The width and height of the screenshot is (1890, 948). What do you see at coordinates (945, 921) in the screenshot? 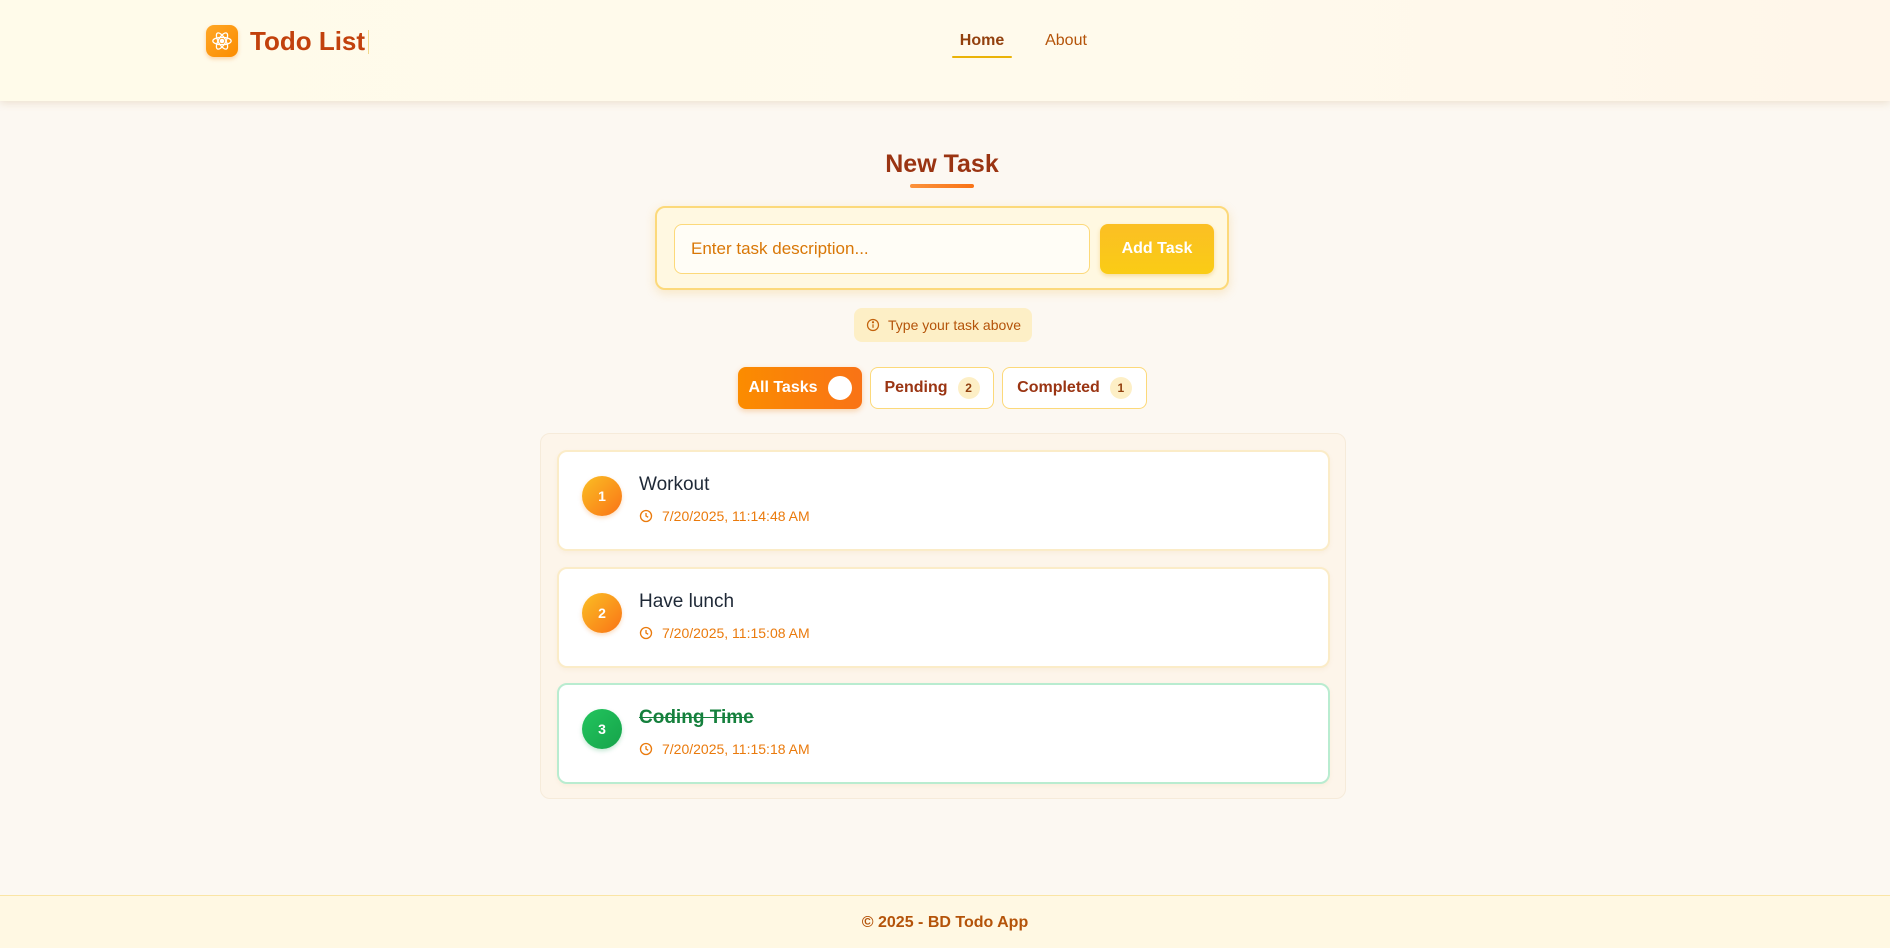
I see `app-footer: © 2025 - BD Todo App` at bounding box center [945, 921].